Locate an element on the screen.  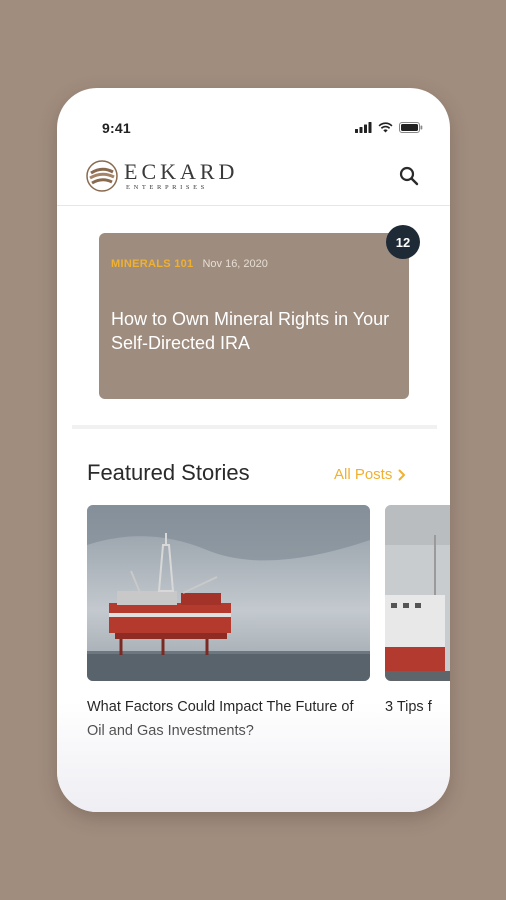
section-divider is located at coordinates (254, 427).